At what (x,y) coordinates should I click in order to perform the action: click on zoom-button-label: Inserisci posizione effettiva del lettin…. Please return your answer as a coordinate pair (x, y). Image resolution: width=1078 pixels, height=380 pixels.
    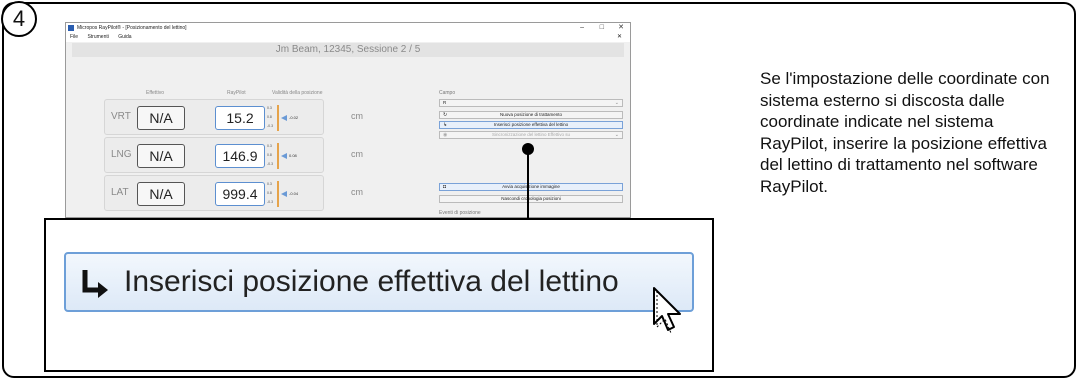
    Looking at the image, I should click on (371, 281).